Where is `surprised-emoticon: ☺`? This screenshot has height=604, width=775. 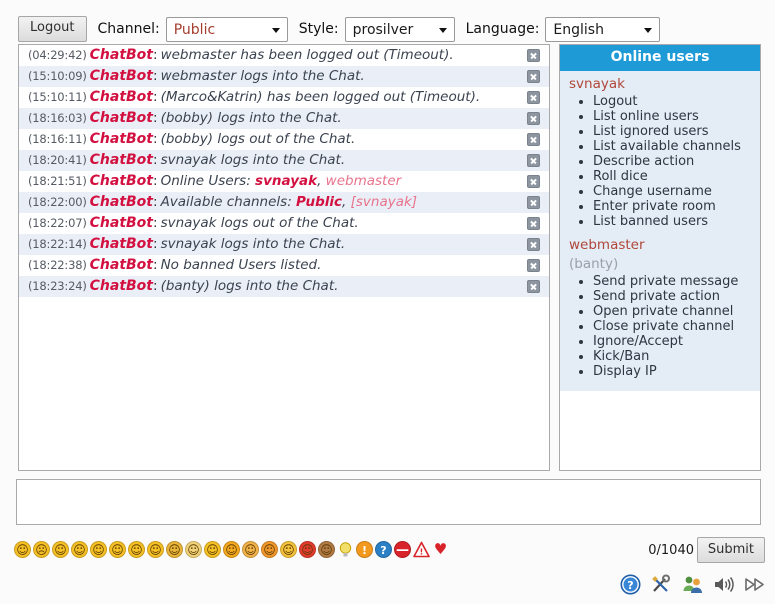
surprised-emoticon: ☺ is located at coordinates (136, 549).